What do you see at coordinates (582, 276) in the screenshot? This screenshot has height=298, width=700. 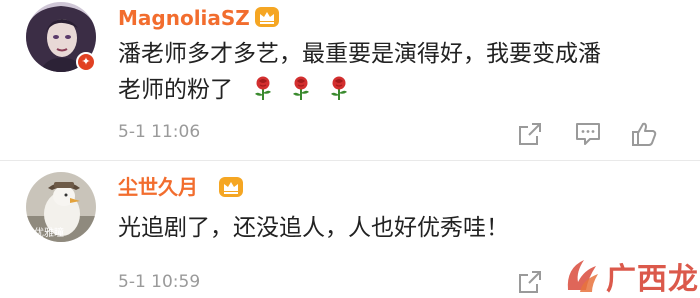 I see `watermark-logo-icon` at bounding box center [582, 276].